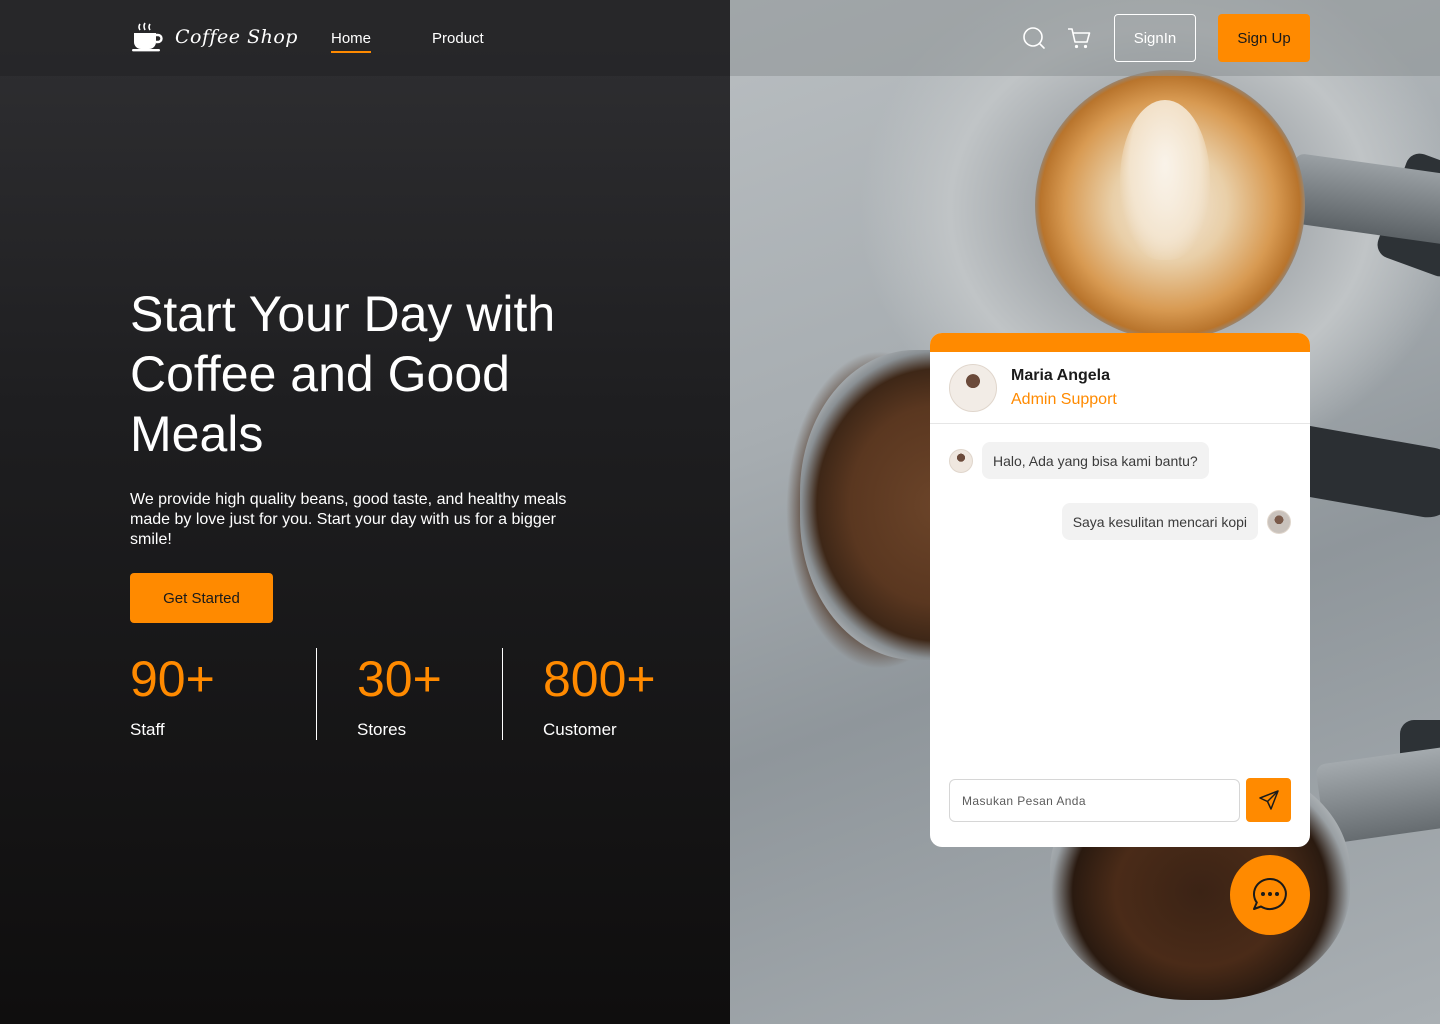 This screenshot has height=1024, width=1440. Describe the element at coordinates (458, 40) in the screenshot. I see `nav-item-product: Product` at that location.